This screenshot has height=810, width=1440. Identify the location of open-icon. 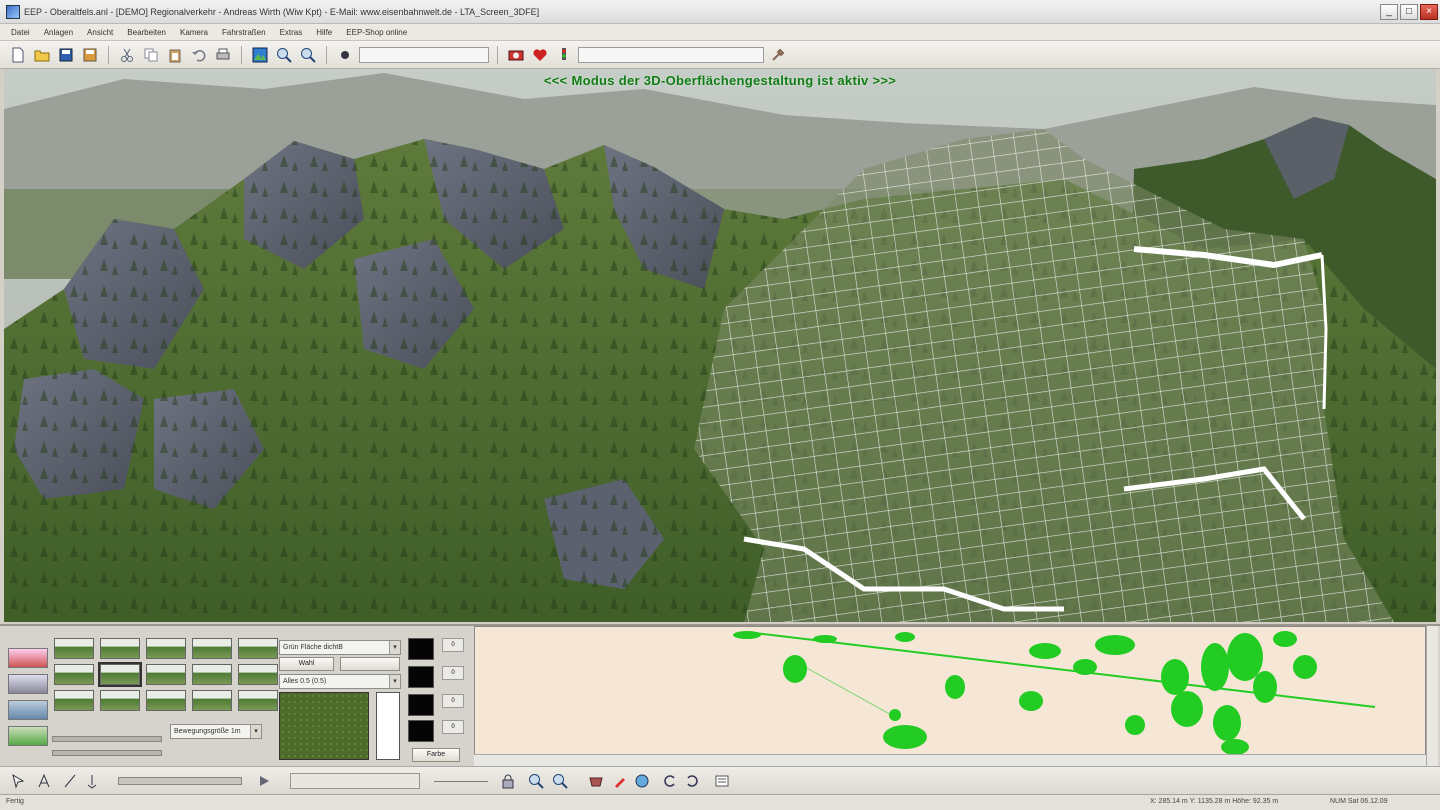
(42, 55).